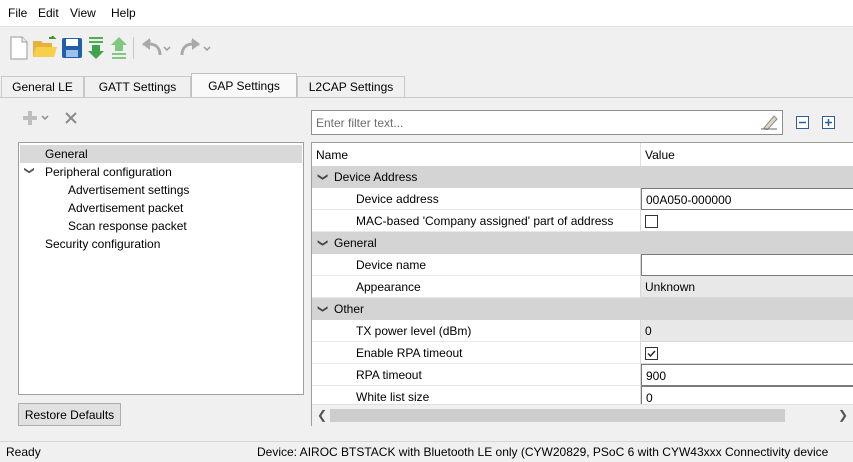 The image size is (853, 462). I want to click on checkmark-icon, so click(651, 354).